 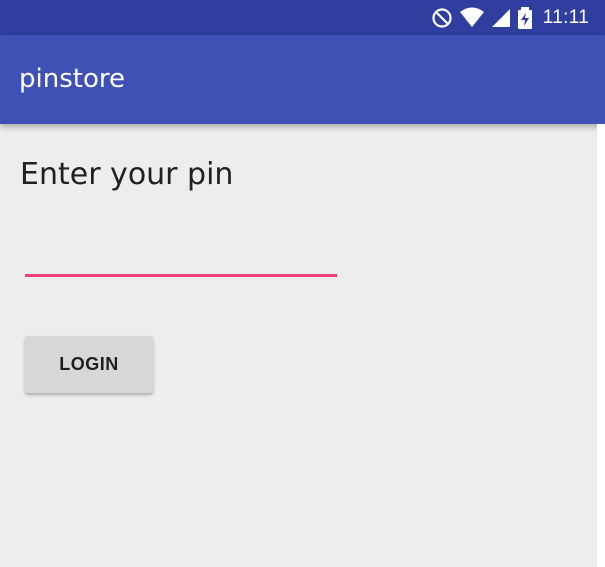 What do you see at coordinates (181, 255) in the screenshot?
I see `pin-input` at bounding box center [181, 255].